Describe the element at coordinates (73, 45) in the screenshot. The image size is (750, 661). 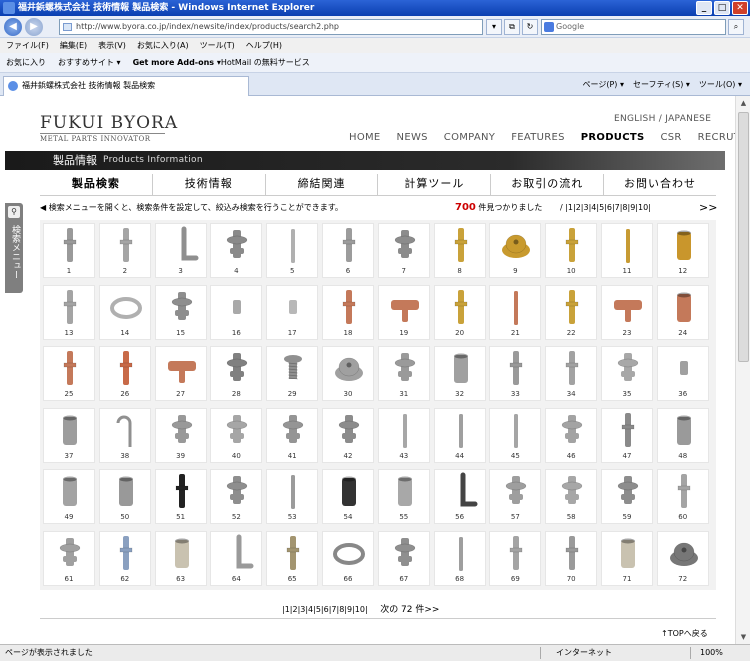
I see `menu-item: 編集(E)` at that location.